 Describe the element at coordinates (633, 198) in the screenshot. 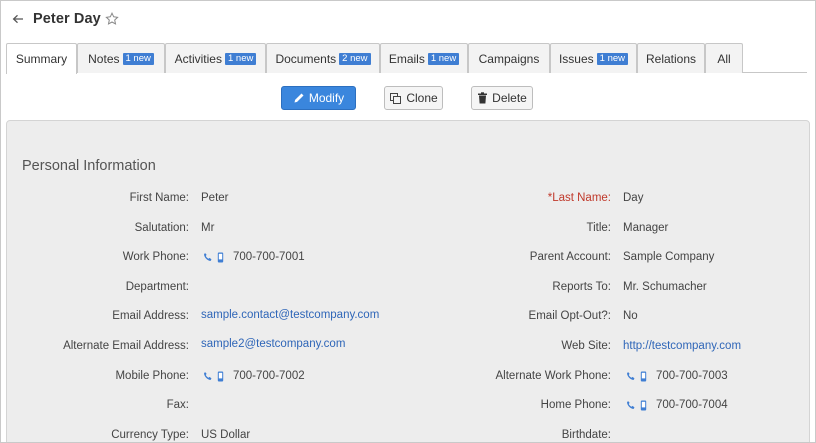

I see `last-name-value: Day` at that location.